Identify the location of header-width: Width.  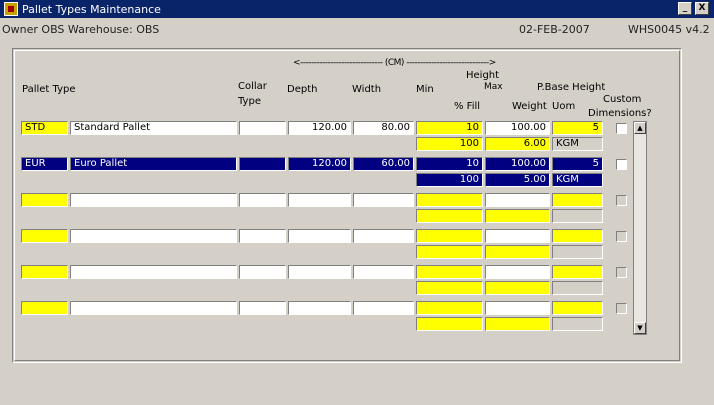
(367, 89).